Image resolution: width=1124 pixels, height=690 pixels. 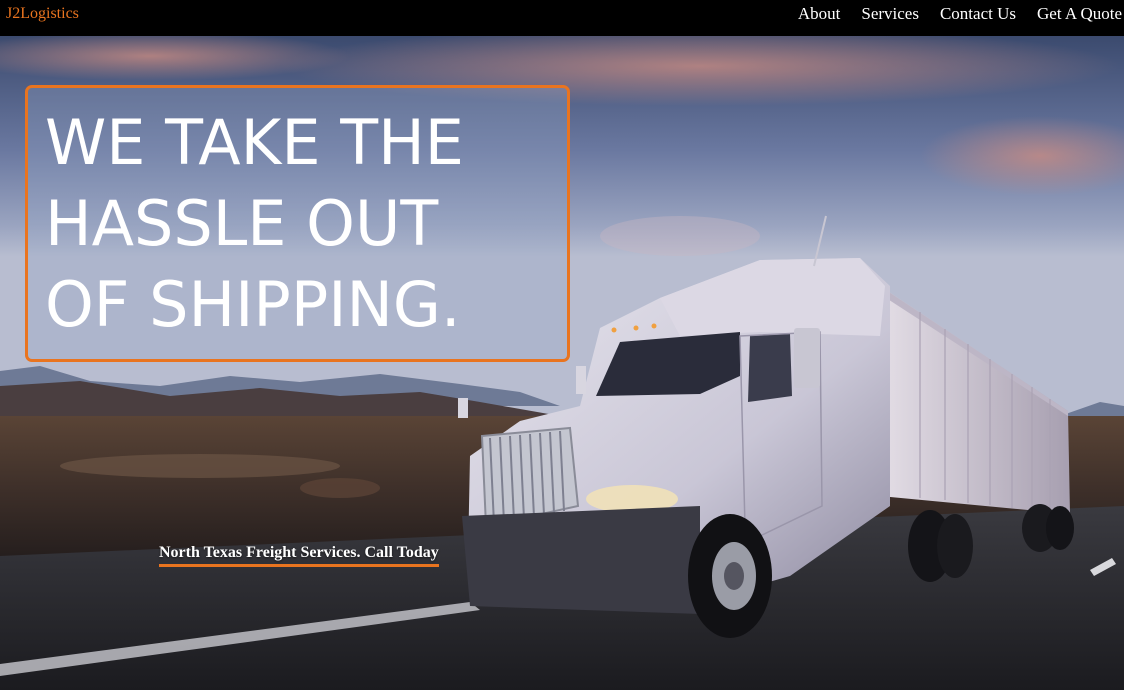 What do you see at coordinates (42, 14) in the screenshot?
I see `brand-logo-link: J2Logistics` at bounding box center [42, 14].